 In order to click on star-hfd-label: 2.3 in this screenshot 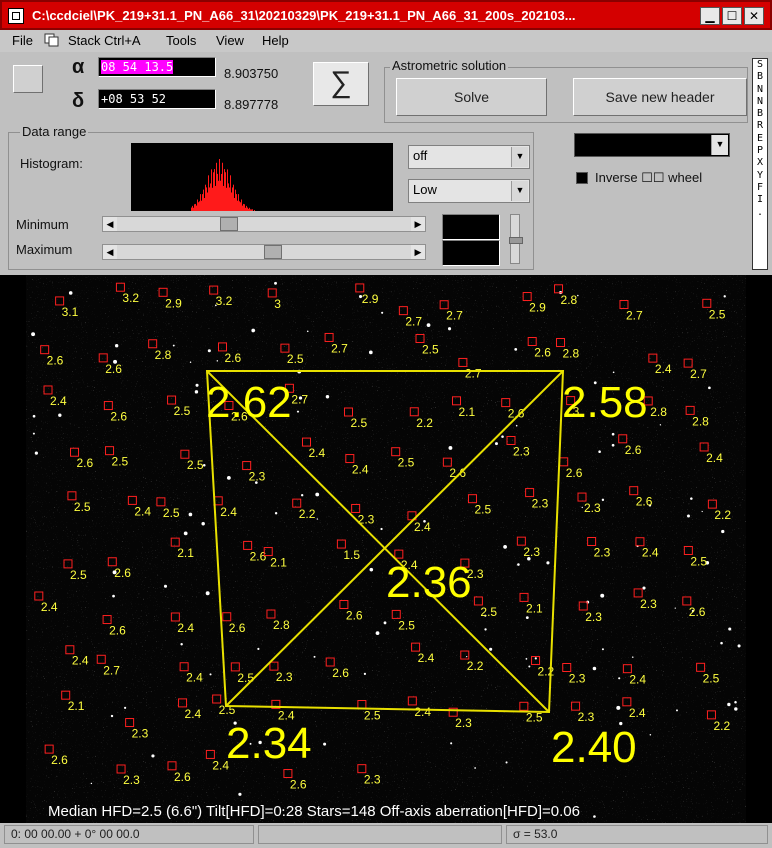, I will do `click(593, 617)`.